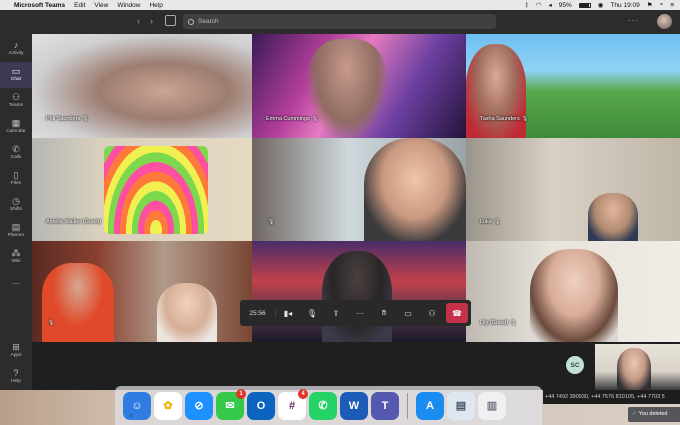 Image resolution: width=680 pixels, height=425 pixels. What do you see at coordinates (527, 5) in the screenshot?
I see `bluetooth-icon: ᛒ` at bounding box center [527, 5].